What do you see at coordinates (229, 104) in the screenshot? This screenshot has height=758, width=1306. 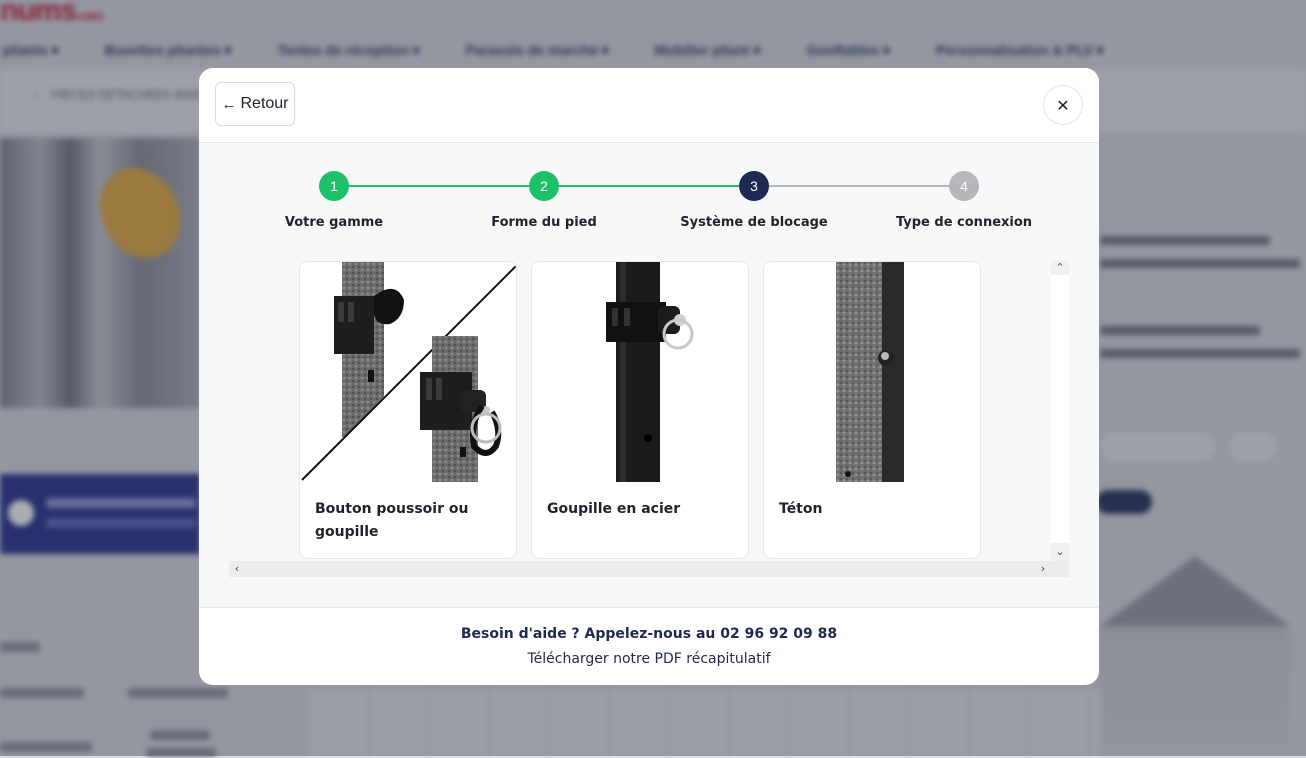 I see `arrow-left-icon: ←` at bounding box center [229, 104].